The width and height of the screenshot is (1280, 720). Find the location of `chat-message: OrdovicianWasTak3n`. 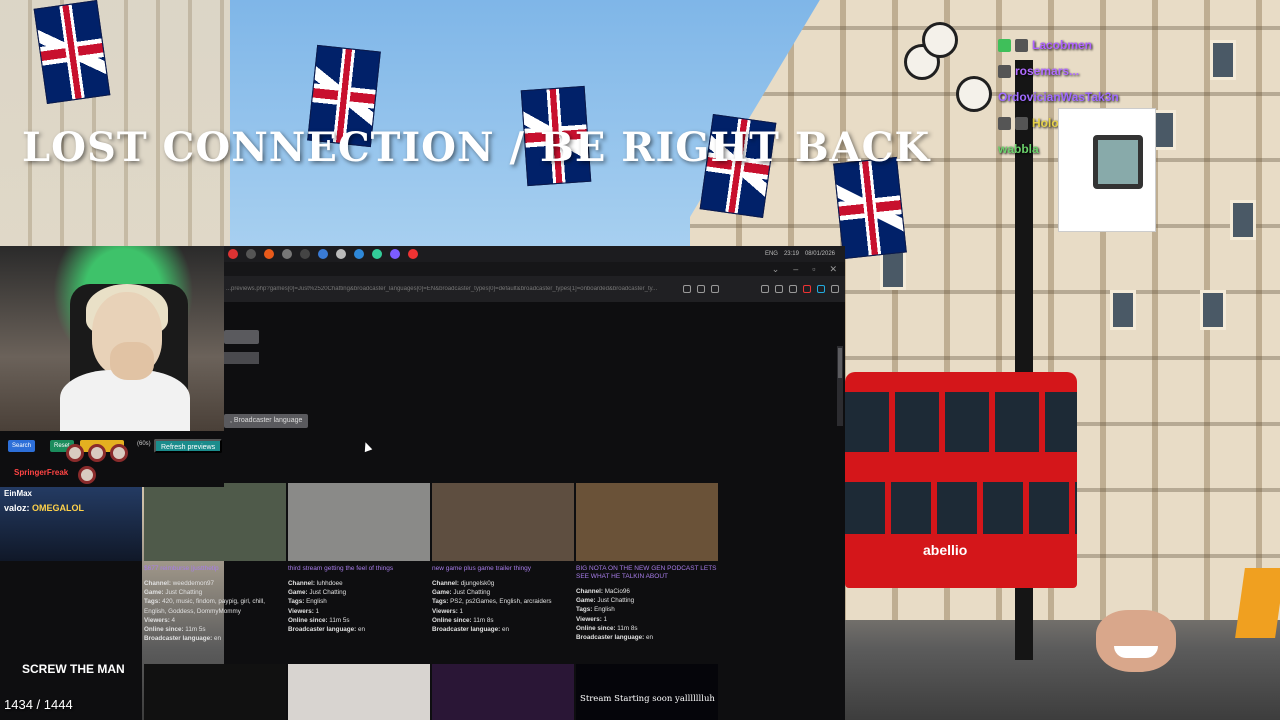

chat-message: OrdovicianWasTak3n is located at coordinates (1098, 97).